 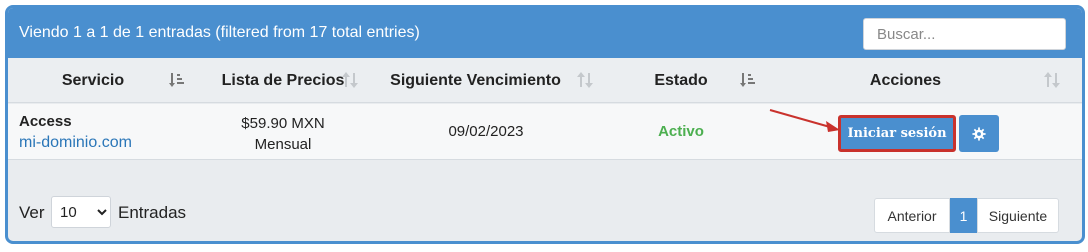 I want to click on pagination: Anterior 1 Siguiente, so click(x=966, y=215).